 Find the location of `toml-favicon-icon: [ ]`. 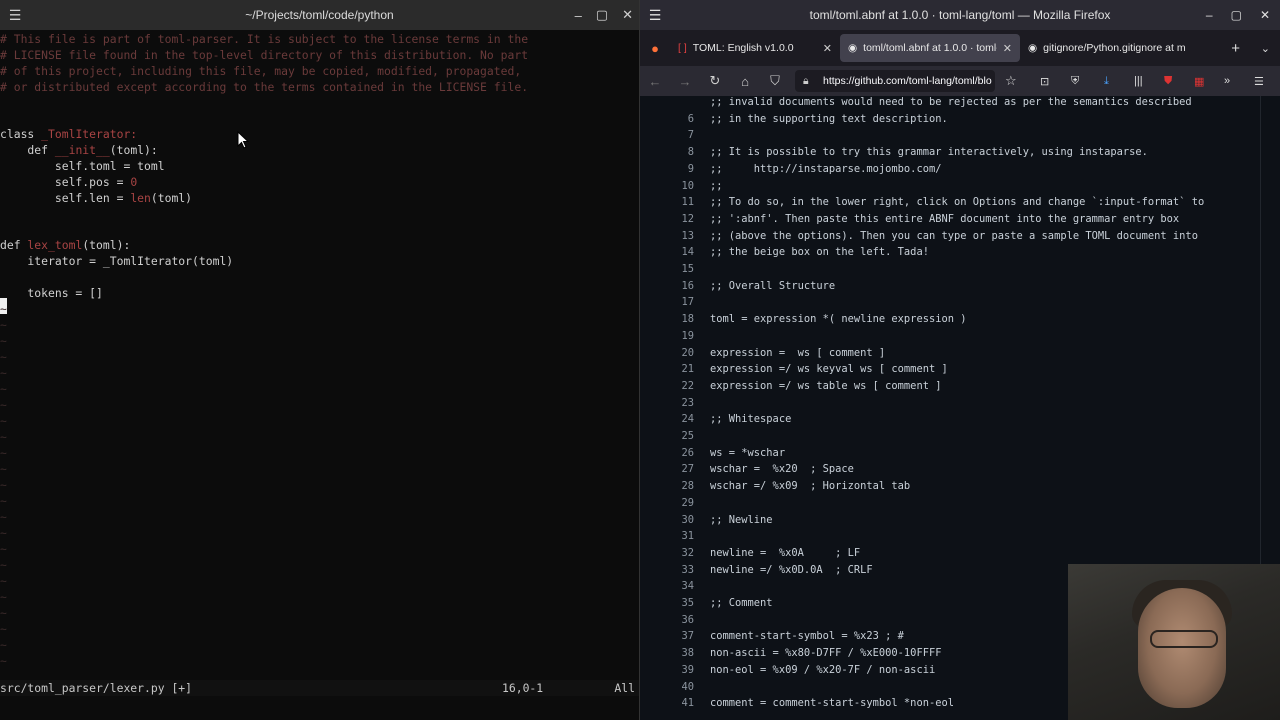

toml-favicon-icon: [ ] is located at coordinates (682, 48).